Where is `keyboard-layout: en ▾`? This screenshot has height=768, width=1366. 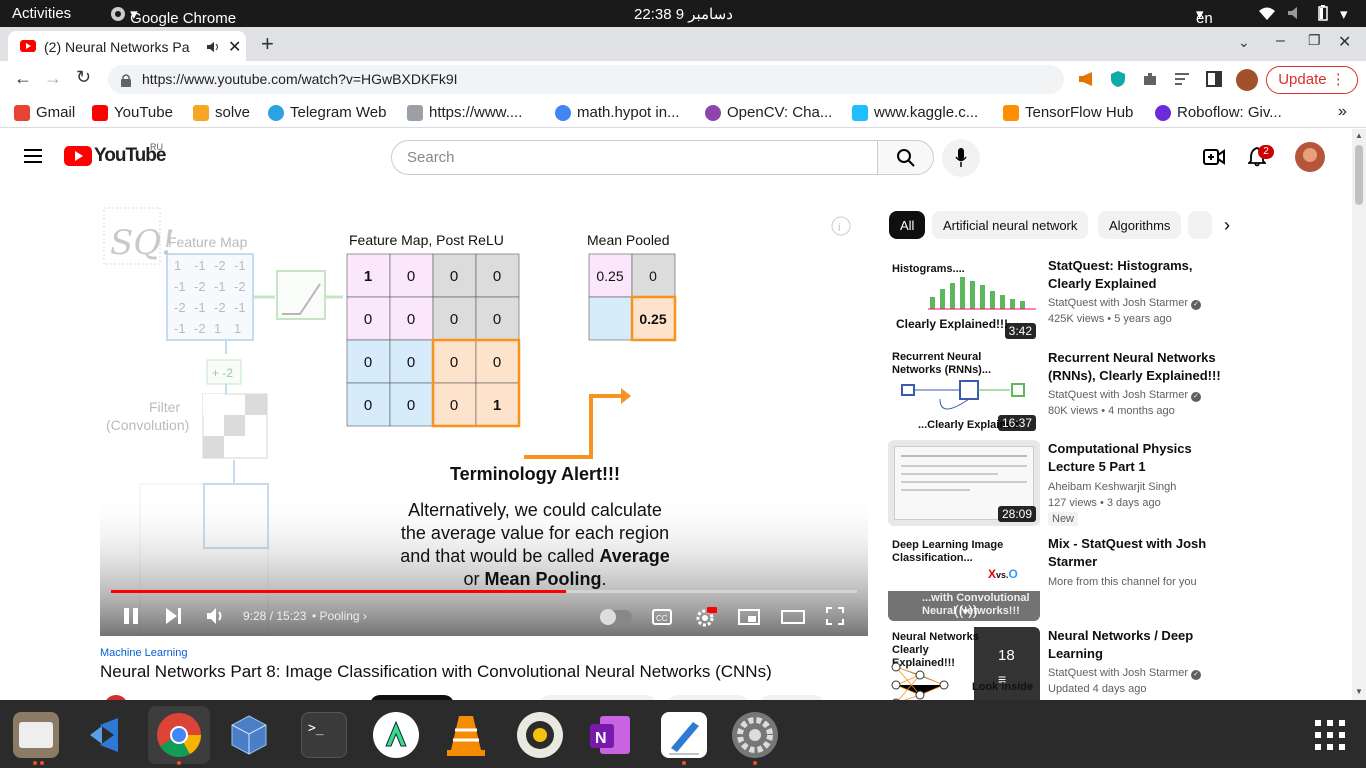 keyboard-layout: en ▾ is located at coordinates (1204, 16).